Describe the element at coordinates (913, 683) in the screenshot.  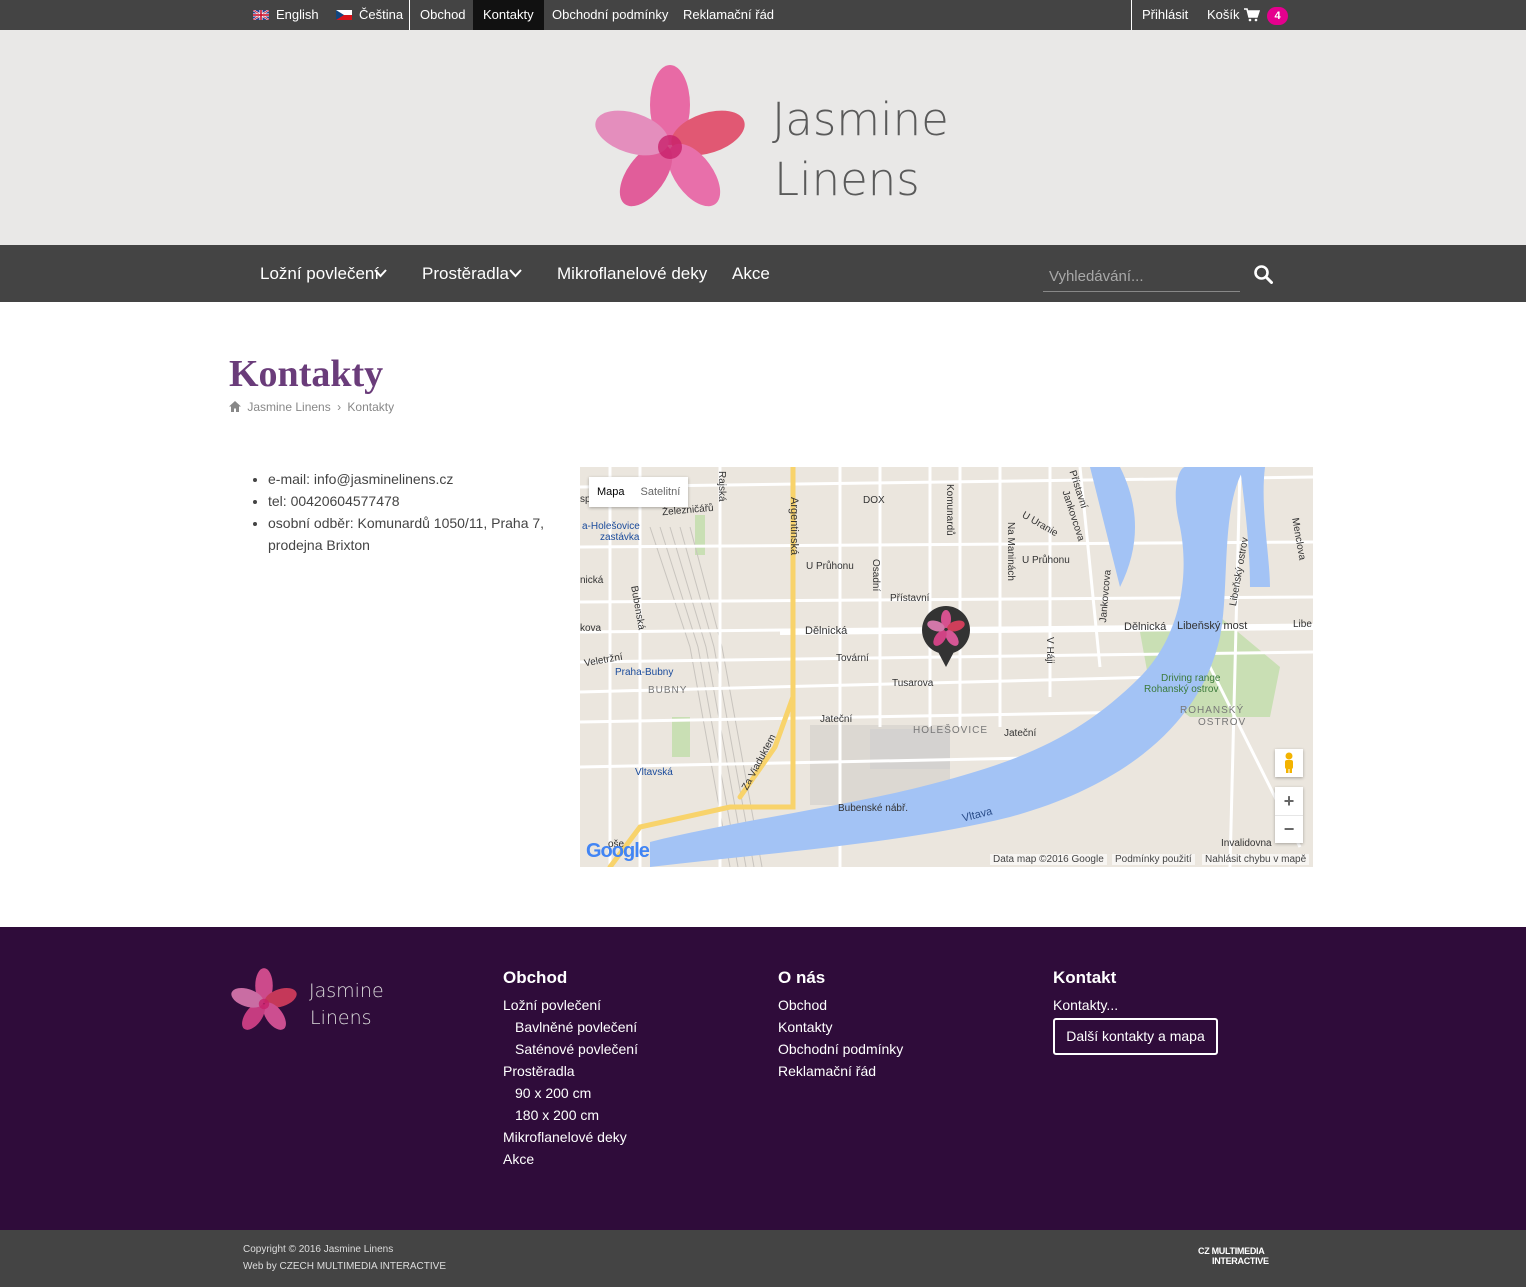
I see `map-label: Tusarova` at that location.